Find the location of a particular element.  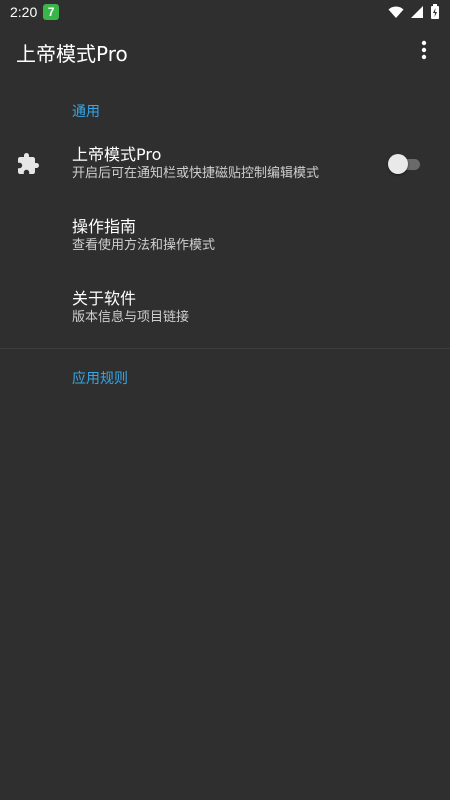

god-mode-toggle is located at coordinates (405, 164).